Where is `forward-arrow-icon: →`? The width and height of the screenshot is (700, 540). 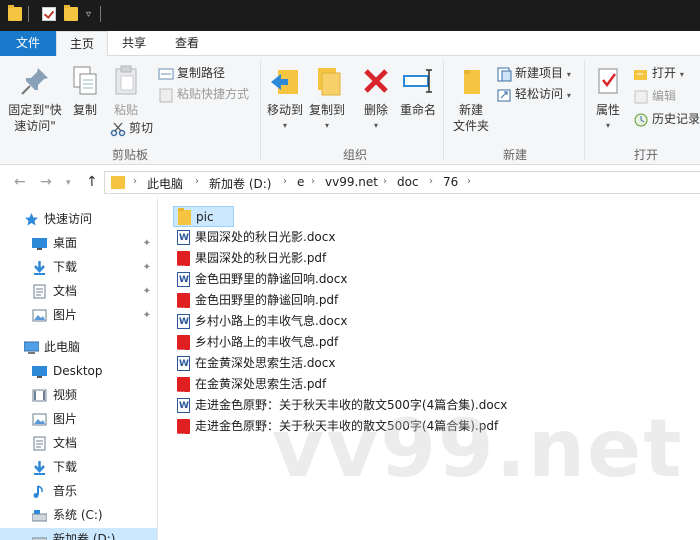 forward-arrow-icon: → is located at coordinates (46, 182).